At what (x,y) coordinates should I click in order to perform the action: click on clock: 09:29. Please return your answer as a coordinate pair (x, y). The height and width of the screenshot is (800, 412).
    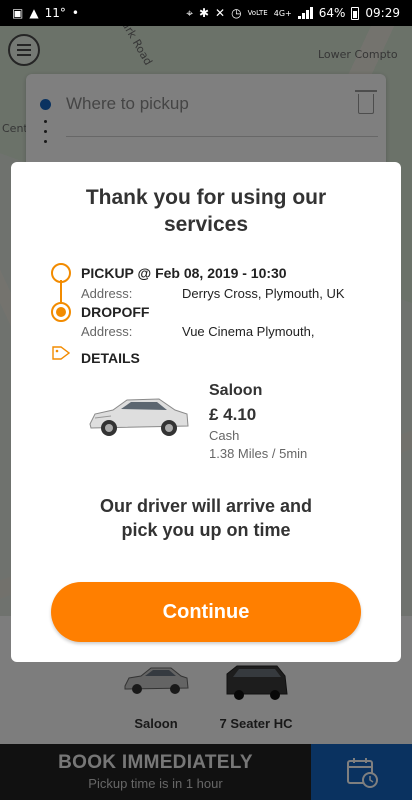
    Looking at the image, I should click on (382, 13).